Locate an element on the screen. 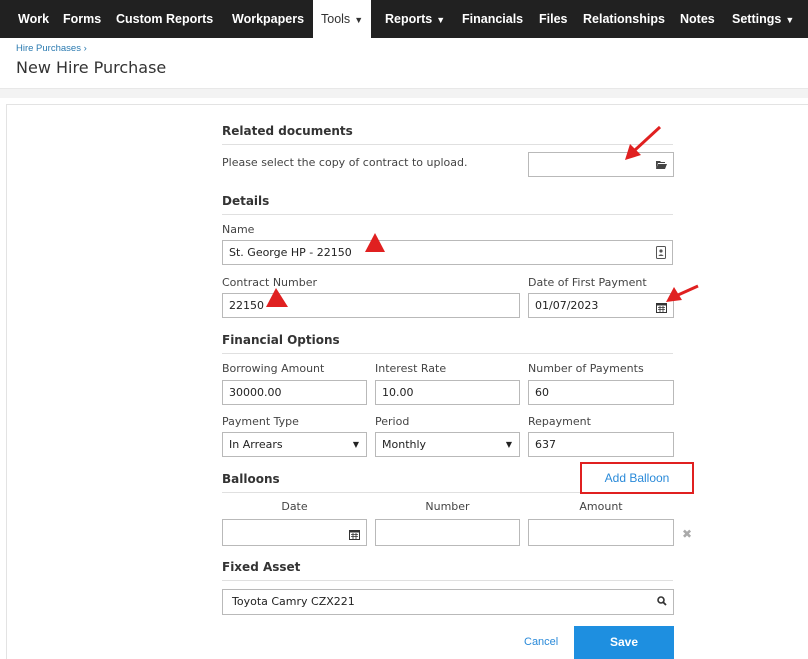 The height and width of the screenshot is (659, 808). balloon-date-field is located at coordinates (294, 532).